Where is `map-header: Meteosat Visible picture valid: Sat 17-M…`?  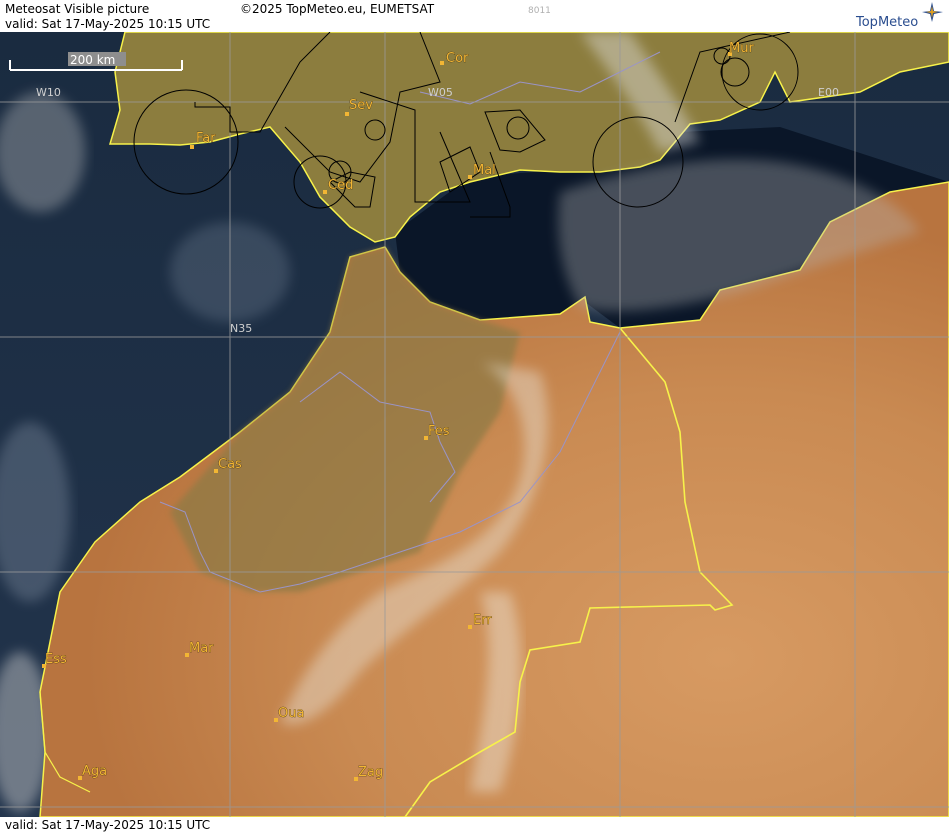
map-header: Meteosat Visible picture valid: Sat 17-M… is located at coordinates (474, 16).